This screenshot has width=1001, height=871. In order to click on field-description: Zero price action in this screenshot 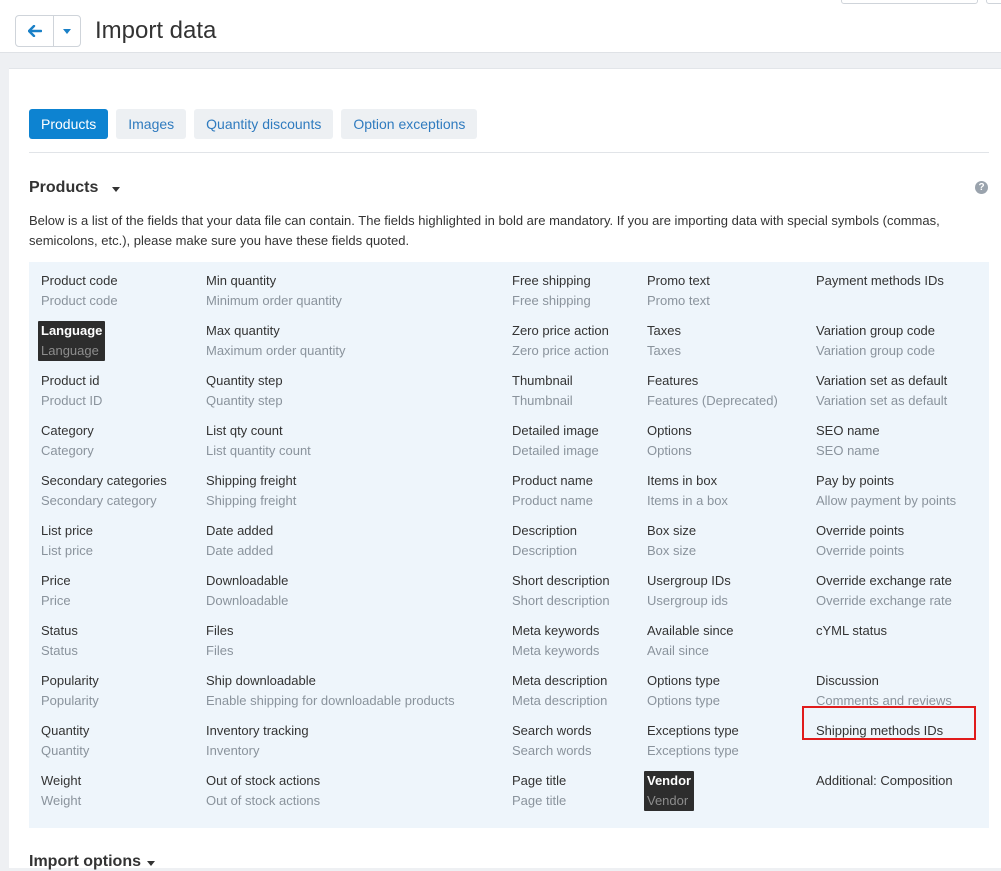, I will do `click(560, 350)`.